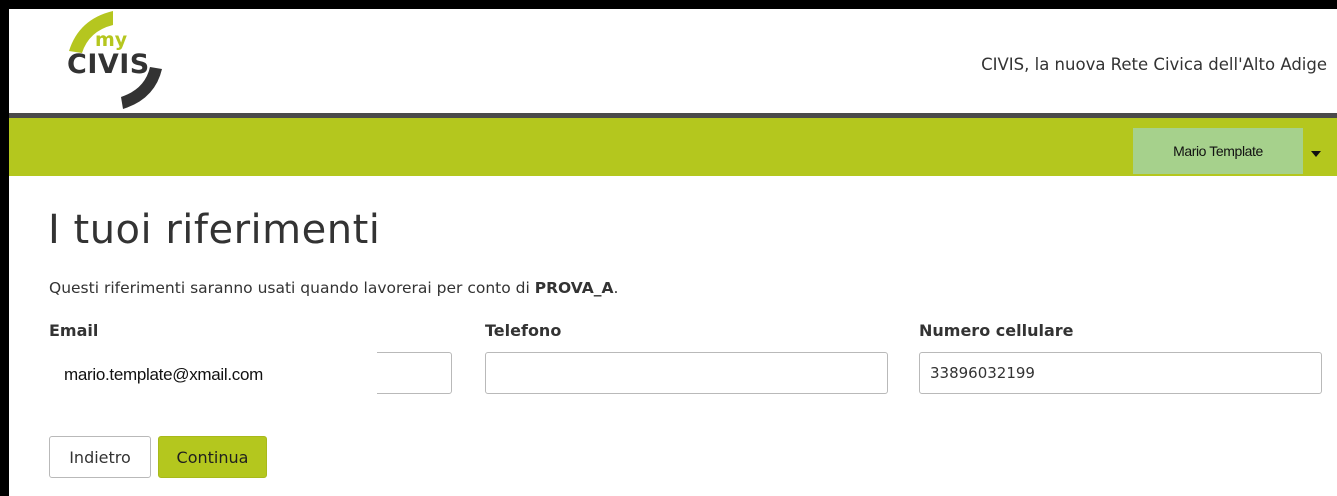 This screenshot has width=1337, height=496. What do you see at coordinates (523, 330) in the screenshot?
I see `phone-label: Telefono` at bounding box center [523, 330].